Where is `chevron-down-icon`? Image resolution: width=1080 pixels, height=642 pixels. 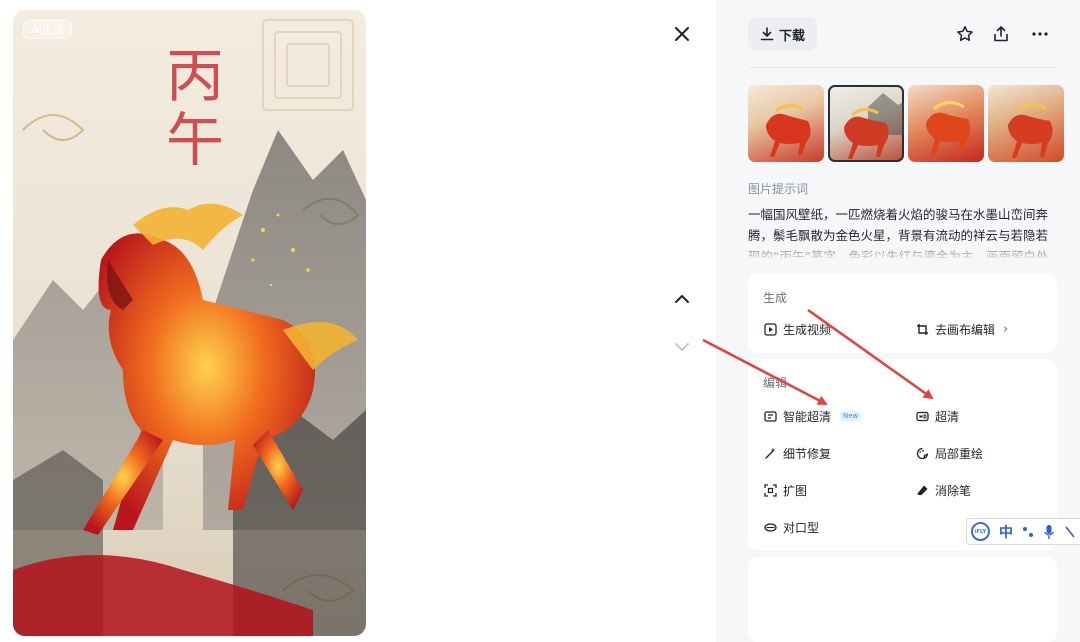
chevron-down-icon is located at coordinates (682, 347).